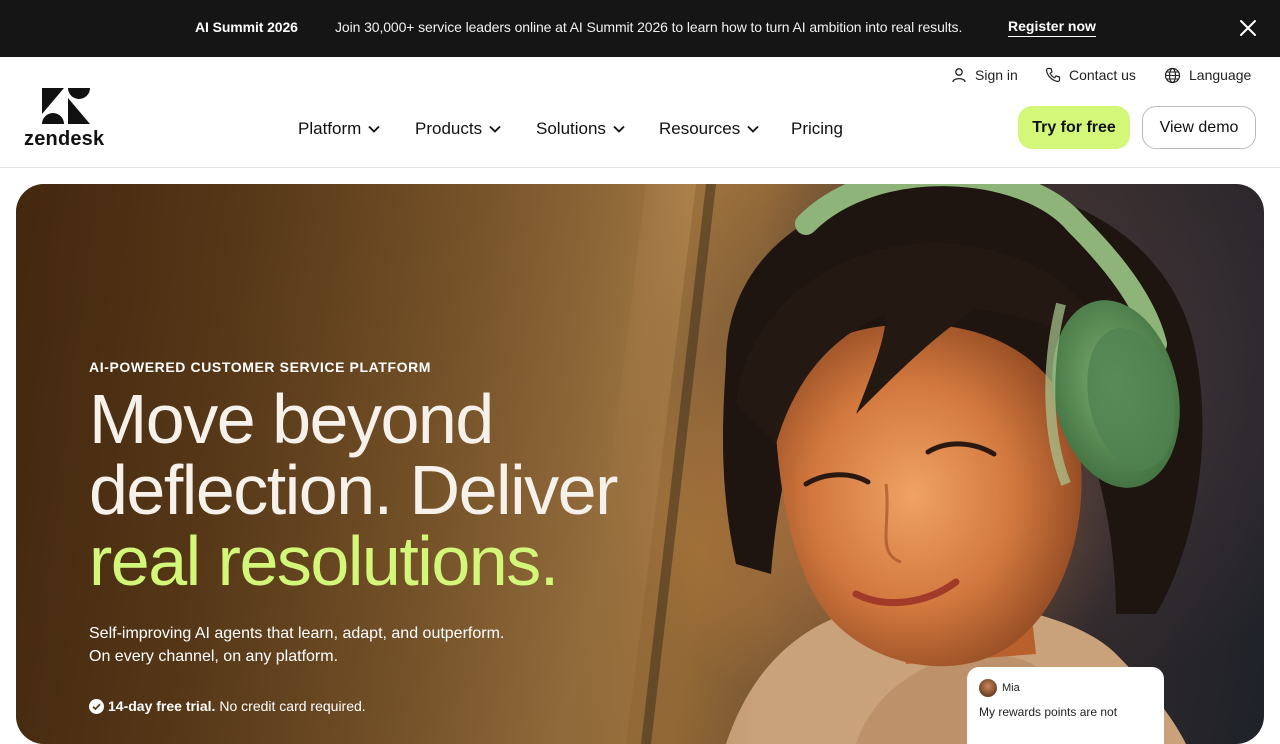 This screenshot has height=744, width=1280. Describe the element at coordinates (214, 656) in the screenshot. I see `hero-sub-line-2: On every channel, on any platform.` at that location.